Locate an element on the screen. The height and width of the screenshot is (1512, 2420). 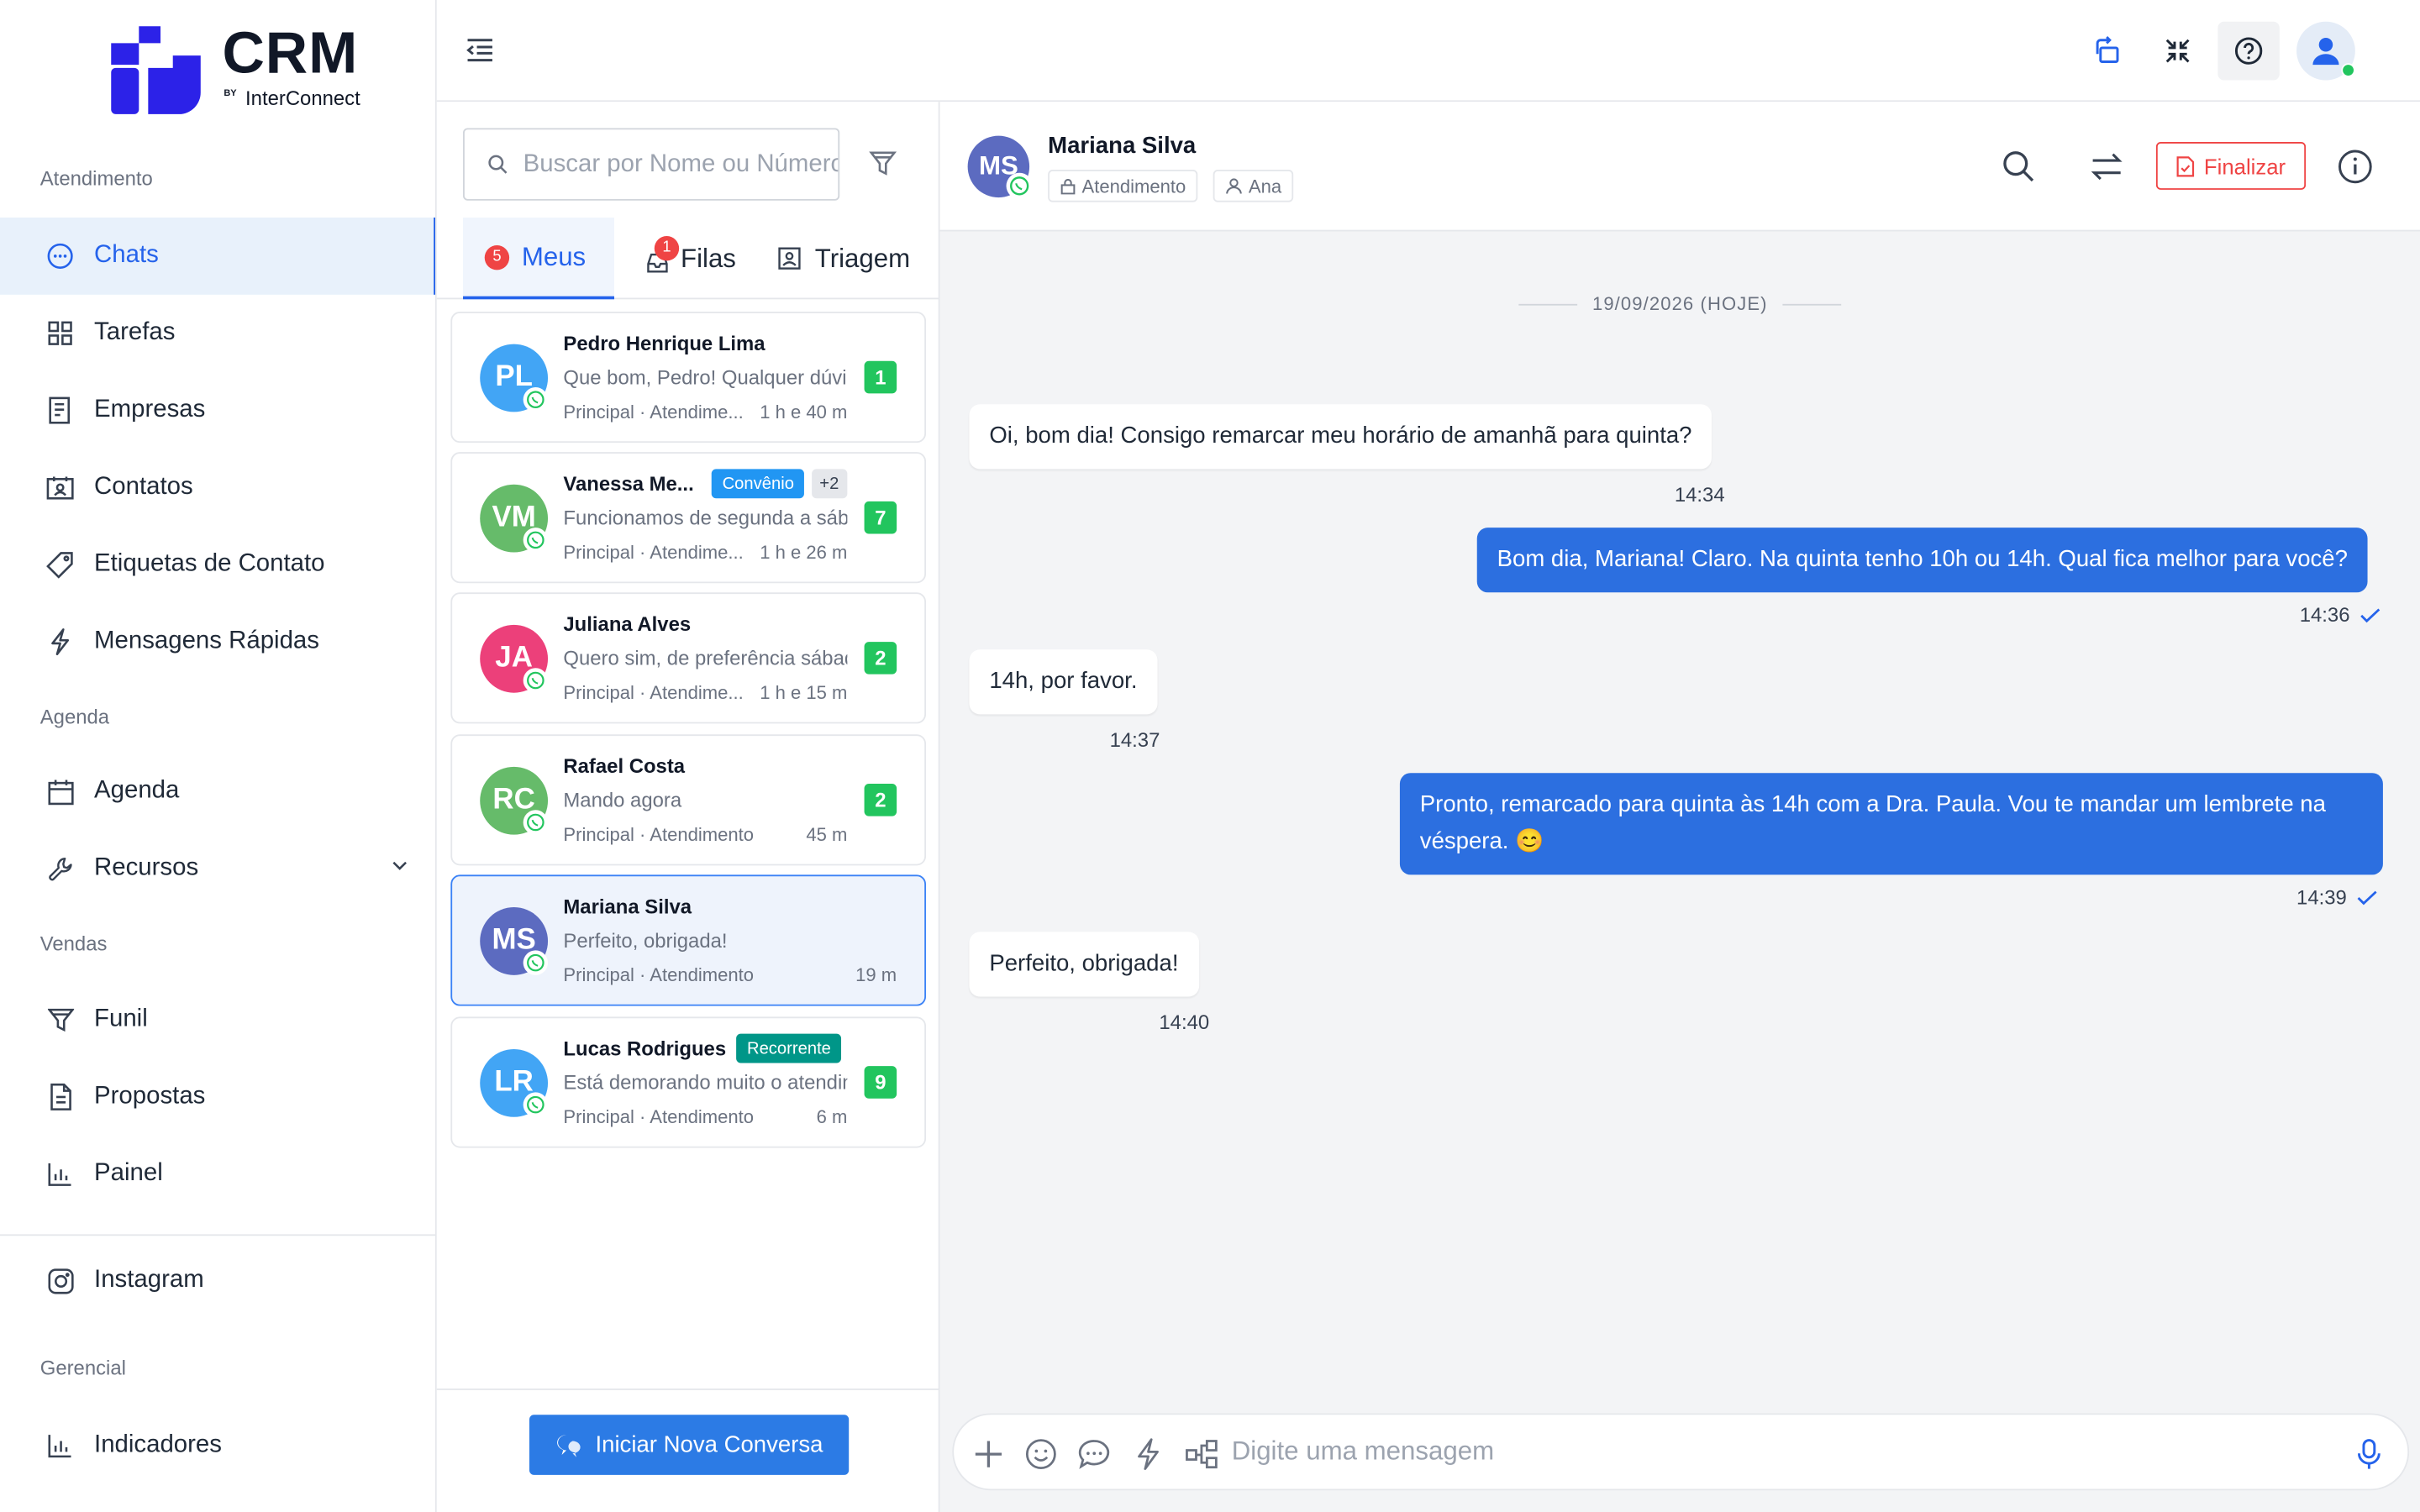
info-icon is located at coordinates (2355, 166).